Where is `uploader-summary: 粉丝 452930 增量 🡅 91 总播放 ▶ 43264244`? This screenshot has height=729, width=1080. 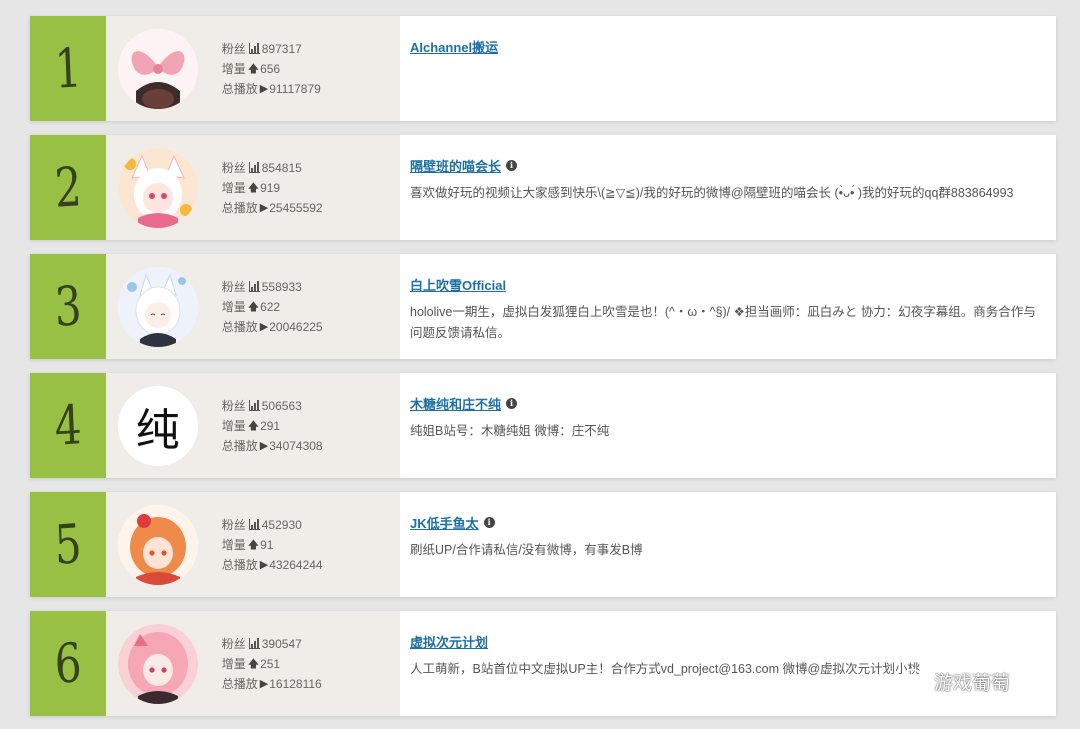
uploader-summary: 粉丝 452930 增量 🡅 91 总播放 ▶ 43264244 is located at coordinates (252, 544).